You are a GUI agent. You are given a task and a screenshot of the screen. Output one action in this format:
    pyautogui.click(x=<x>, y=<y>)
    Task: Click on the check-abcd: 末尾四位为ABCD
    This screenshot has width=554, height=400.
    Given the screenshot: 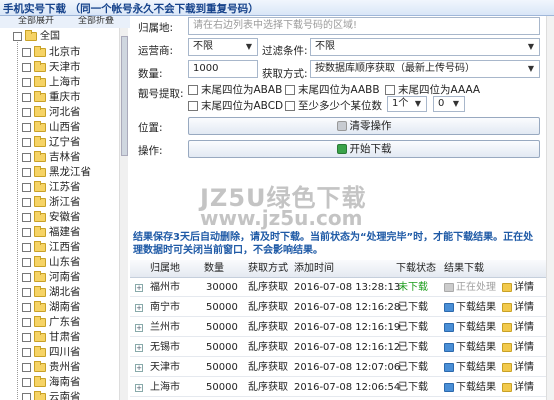 What is the action you would take?
    pyautogui.click(x=235, y=106)
    